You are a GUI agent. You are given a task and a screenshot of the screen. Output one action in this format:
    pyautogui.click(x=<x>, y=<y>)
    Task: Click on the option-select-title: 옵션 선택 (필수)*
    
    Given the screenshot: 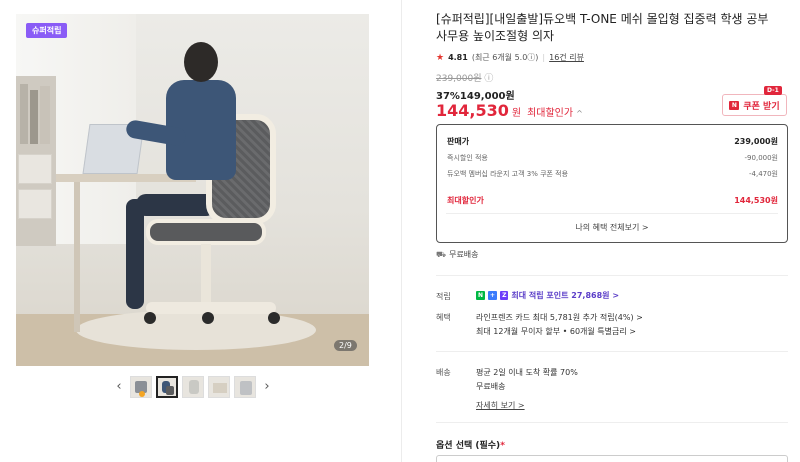 What is the action you would take?
    pyautogui.click(x=470, y=444)
    